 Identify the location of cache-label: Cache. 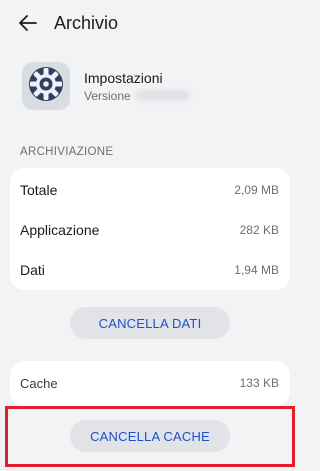
(39, 383).